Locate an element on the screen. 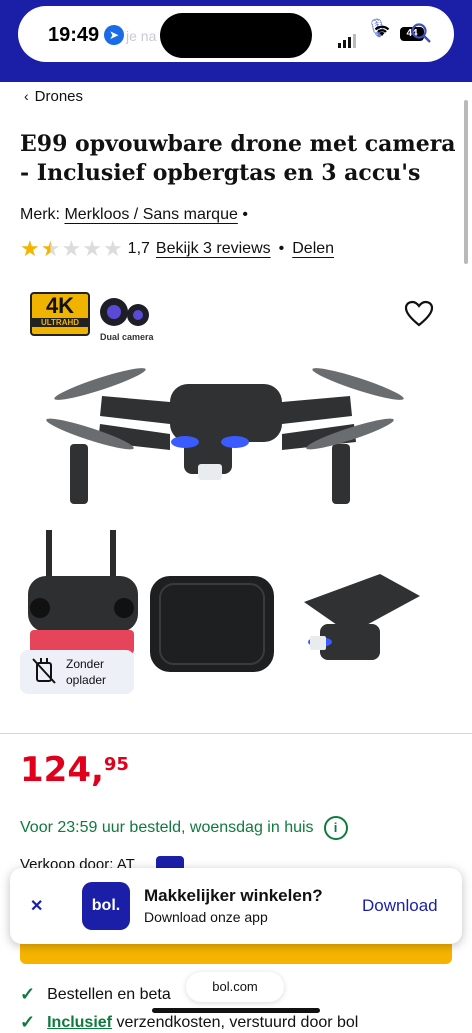 This screenshot has width=472, height=1033. dual-camera-label: Dual camera is located at coordinates (127, 337).